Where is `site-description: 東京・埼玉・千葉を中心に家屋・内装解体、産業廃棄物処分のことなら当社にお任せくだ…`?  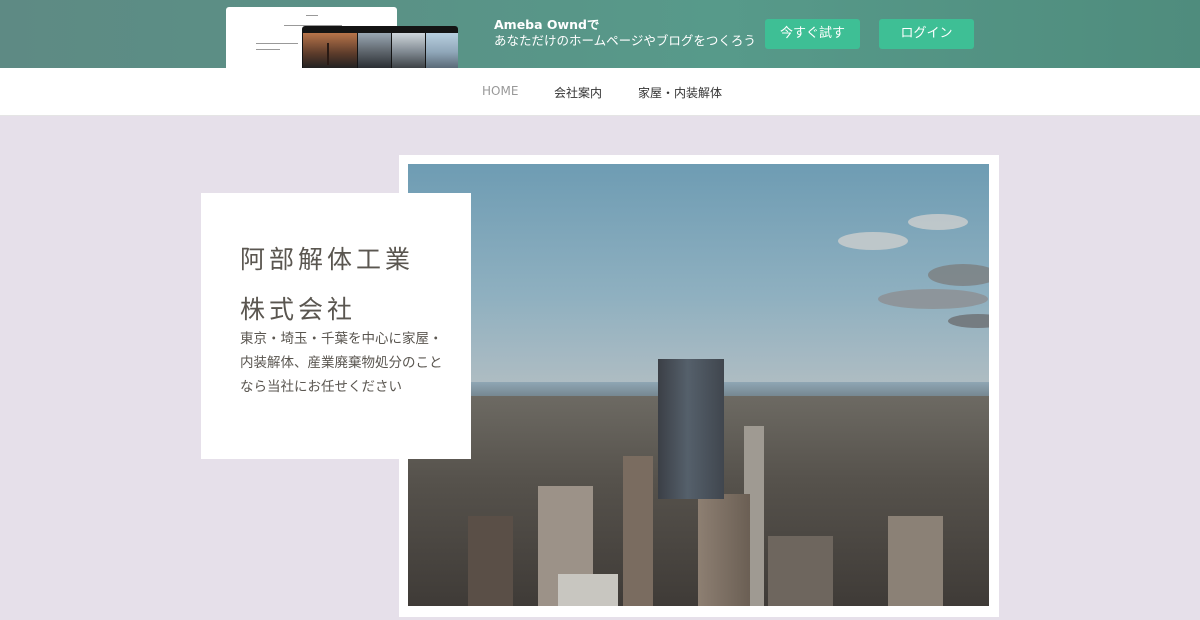
site-description: 東京・埼玉・千葉を中心に家屋・内装解体、産業廃棄物処分のことなら当社にお任せくだ… is located at coordinates (341, 363).